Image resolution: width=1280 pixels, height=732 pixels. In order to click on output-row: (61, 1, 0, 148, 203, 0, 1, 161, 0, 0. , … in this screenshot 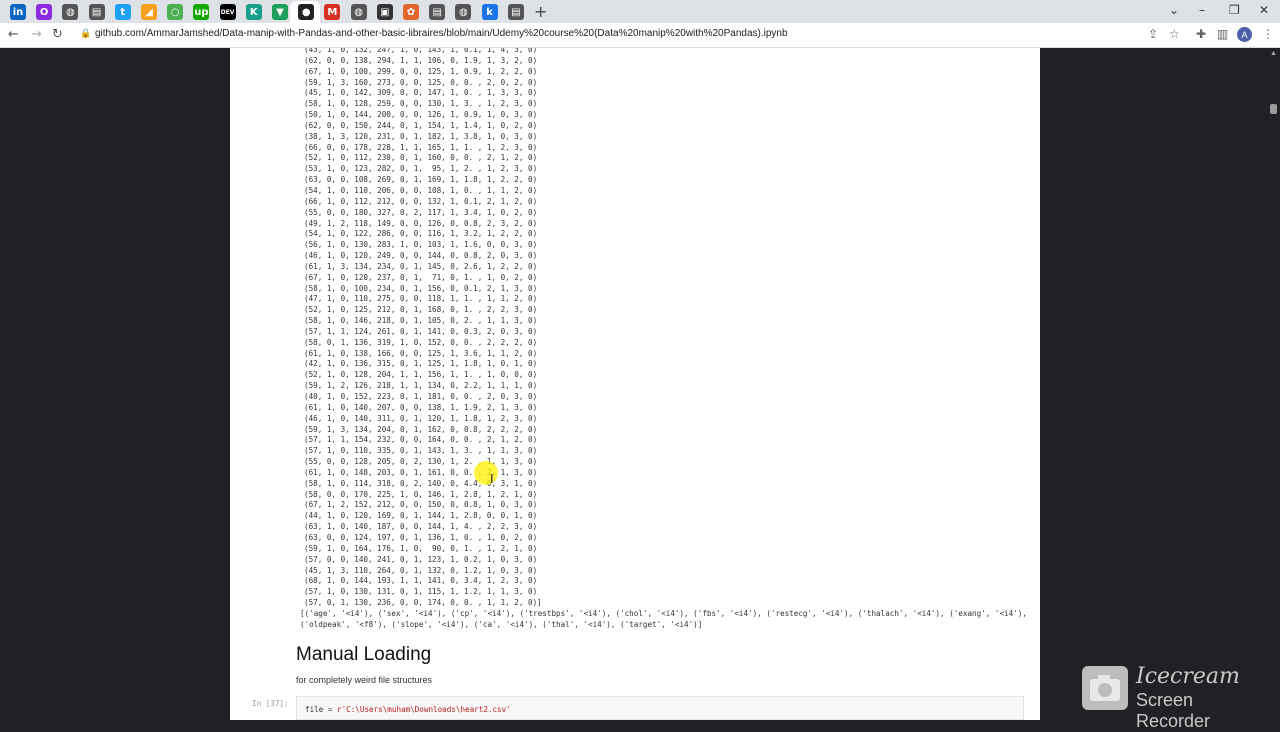, I will do `click(421, 472)`.